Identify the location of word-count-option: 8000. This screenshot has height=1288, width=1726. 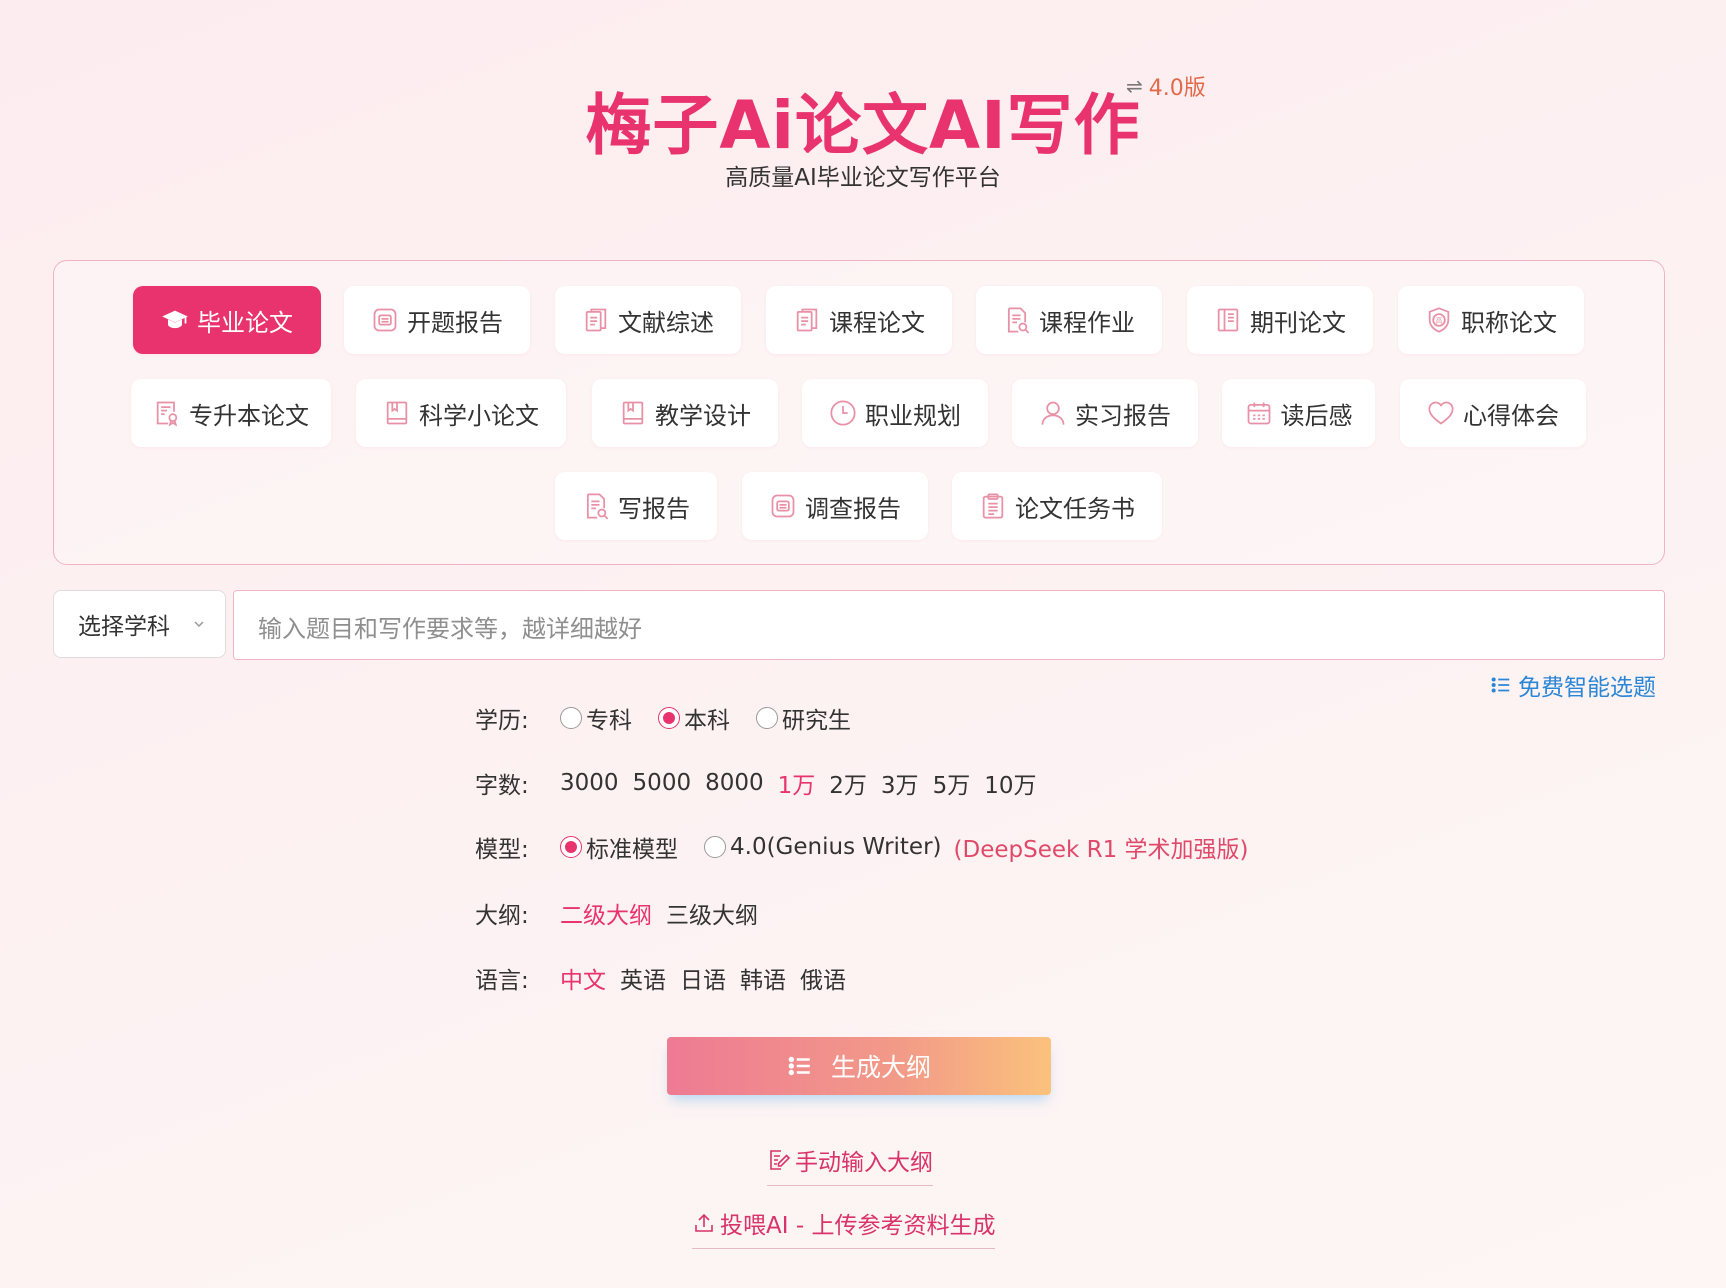
(734, 783).